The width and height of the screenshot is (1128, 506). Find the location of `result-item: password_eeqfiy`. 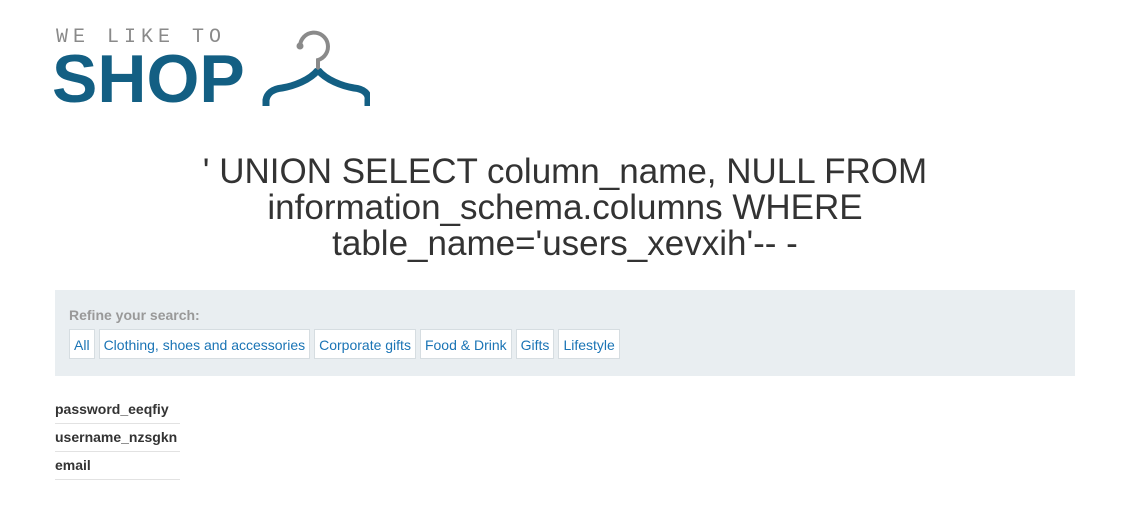

result-item: password_eeqfiy is located at coordinates (117, 410).